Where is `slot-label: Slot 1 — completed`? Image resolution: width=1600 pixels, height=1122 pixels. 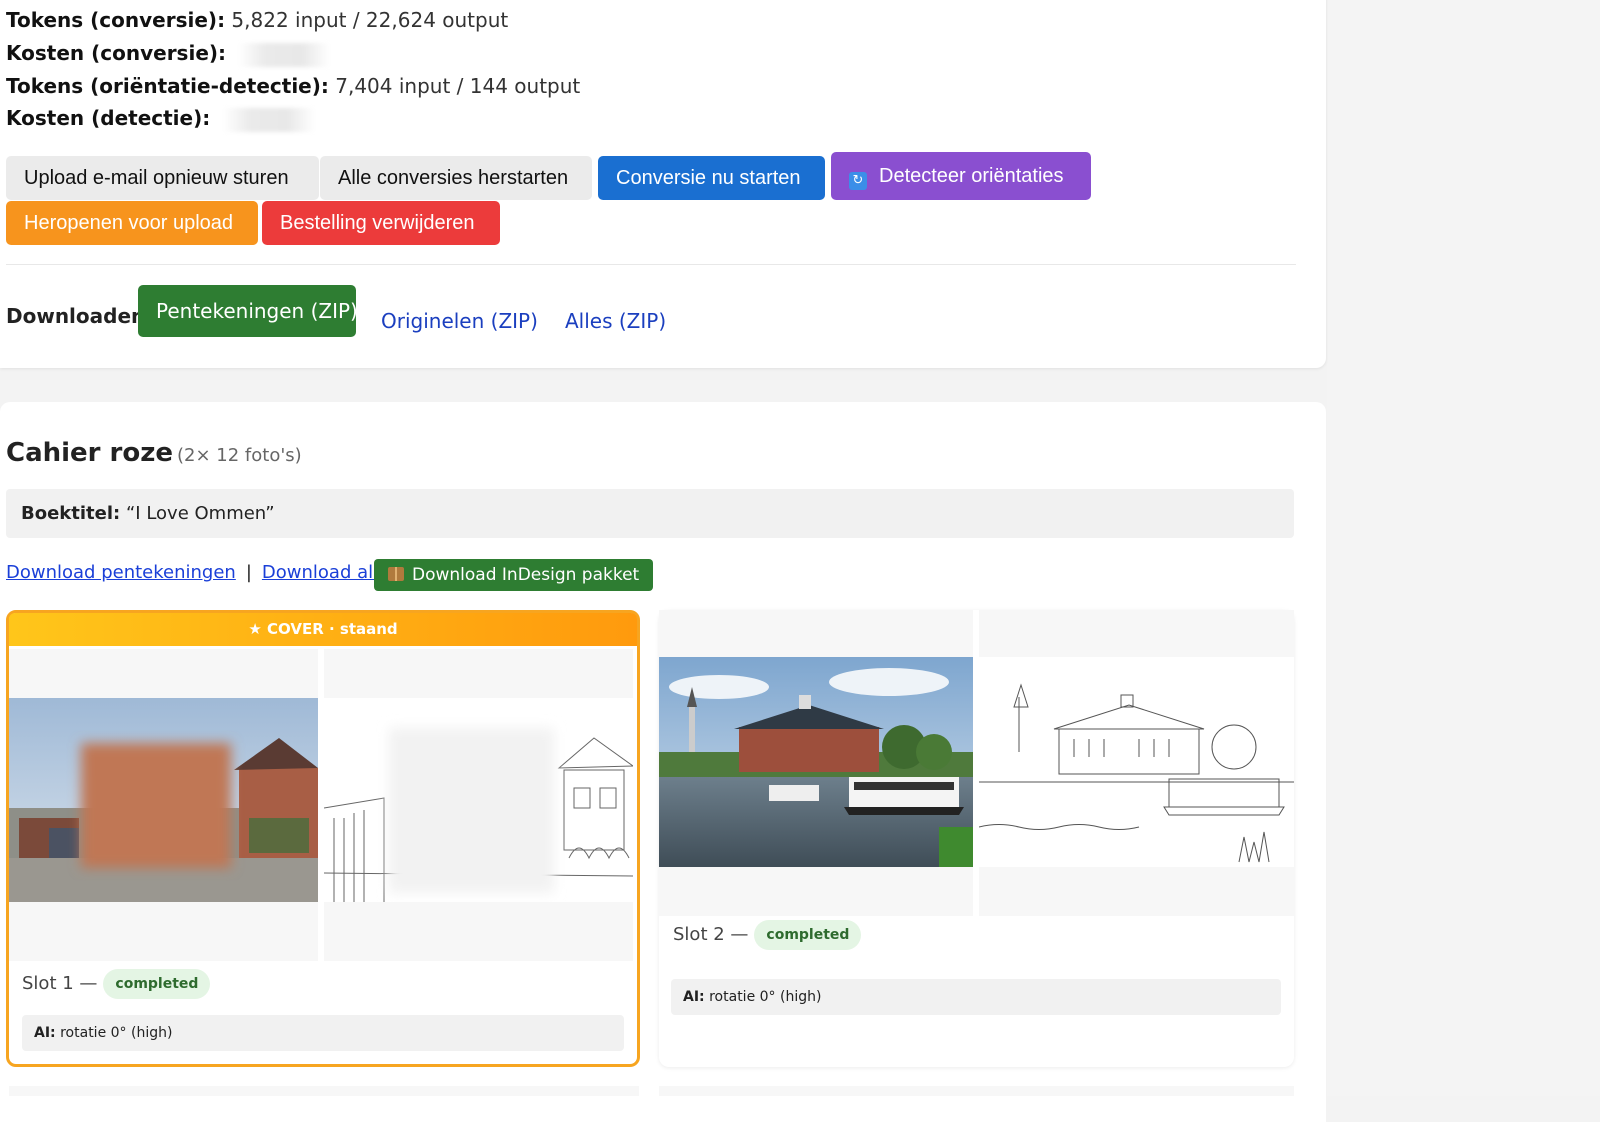 slot-label: Slot 1 — completed is located at coordinates (116, 984).